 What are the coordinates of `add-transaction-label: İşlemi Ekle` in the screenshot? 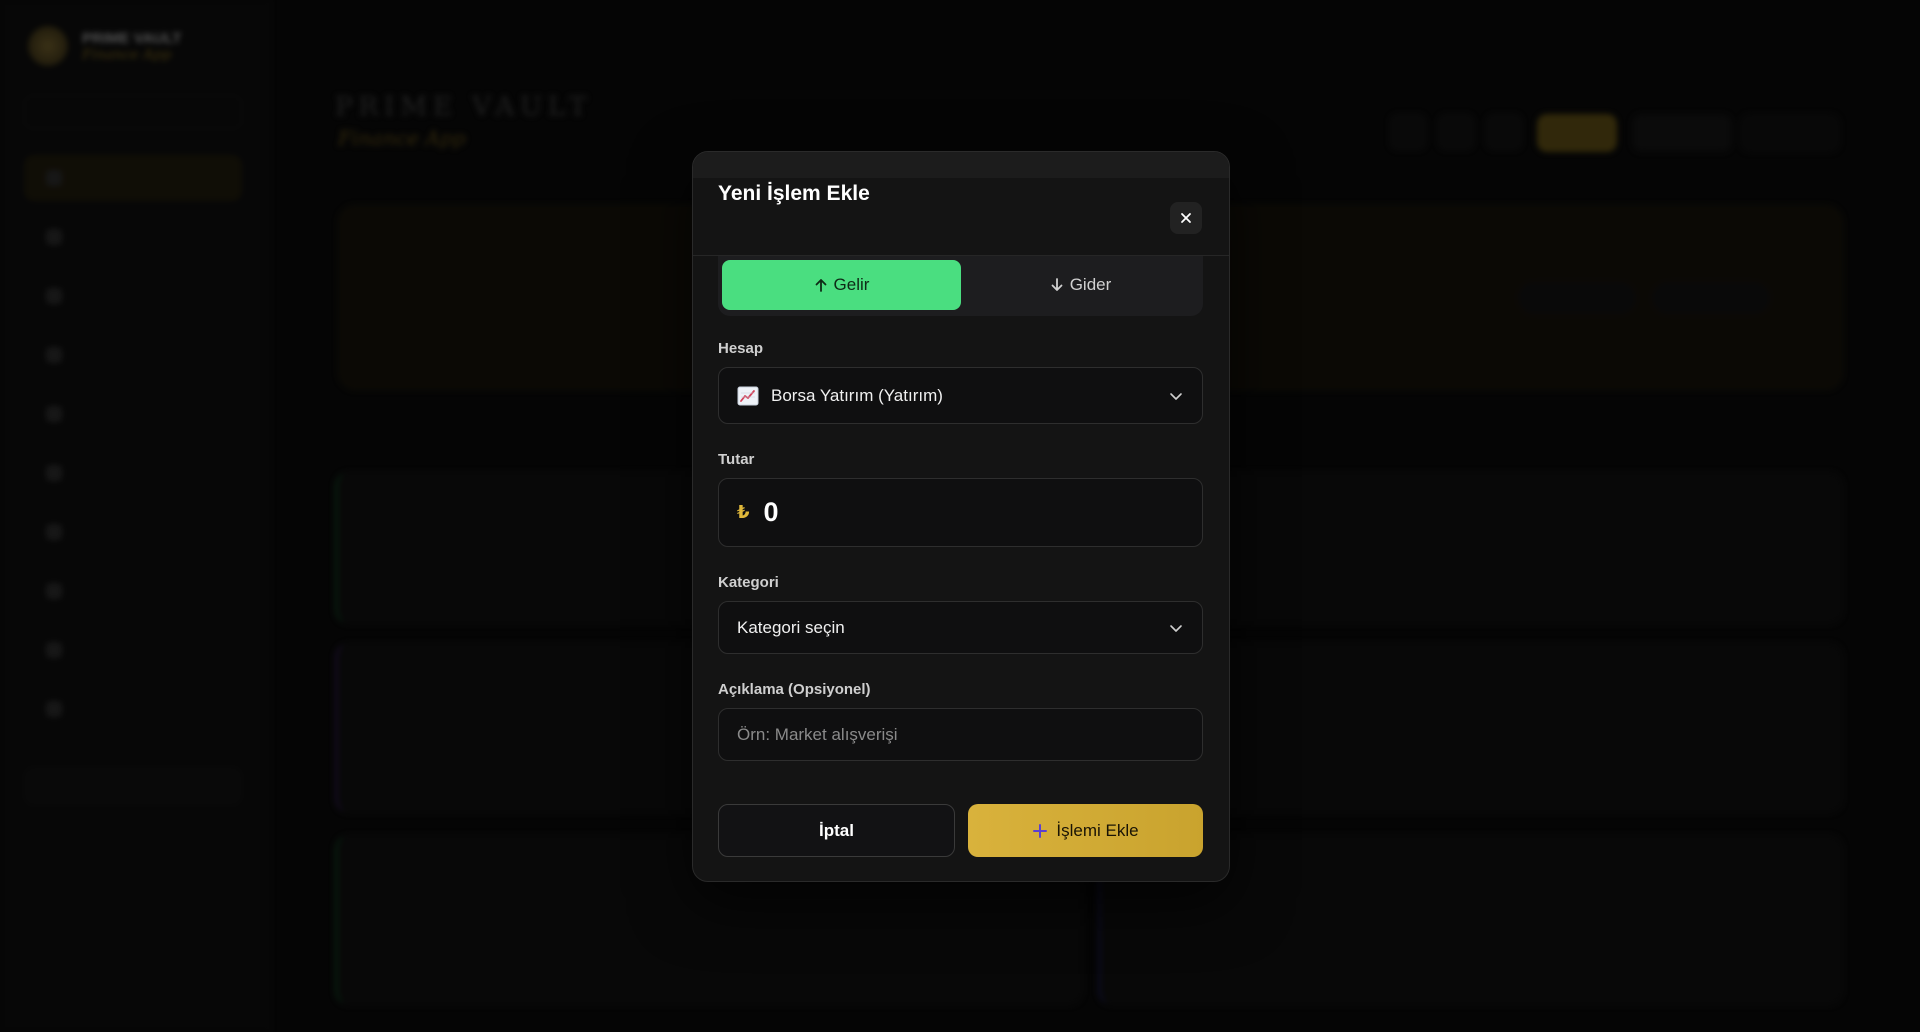 It's located at (1097, 830).